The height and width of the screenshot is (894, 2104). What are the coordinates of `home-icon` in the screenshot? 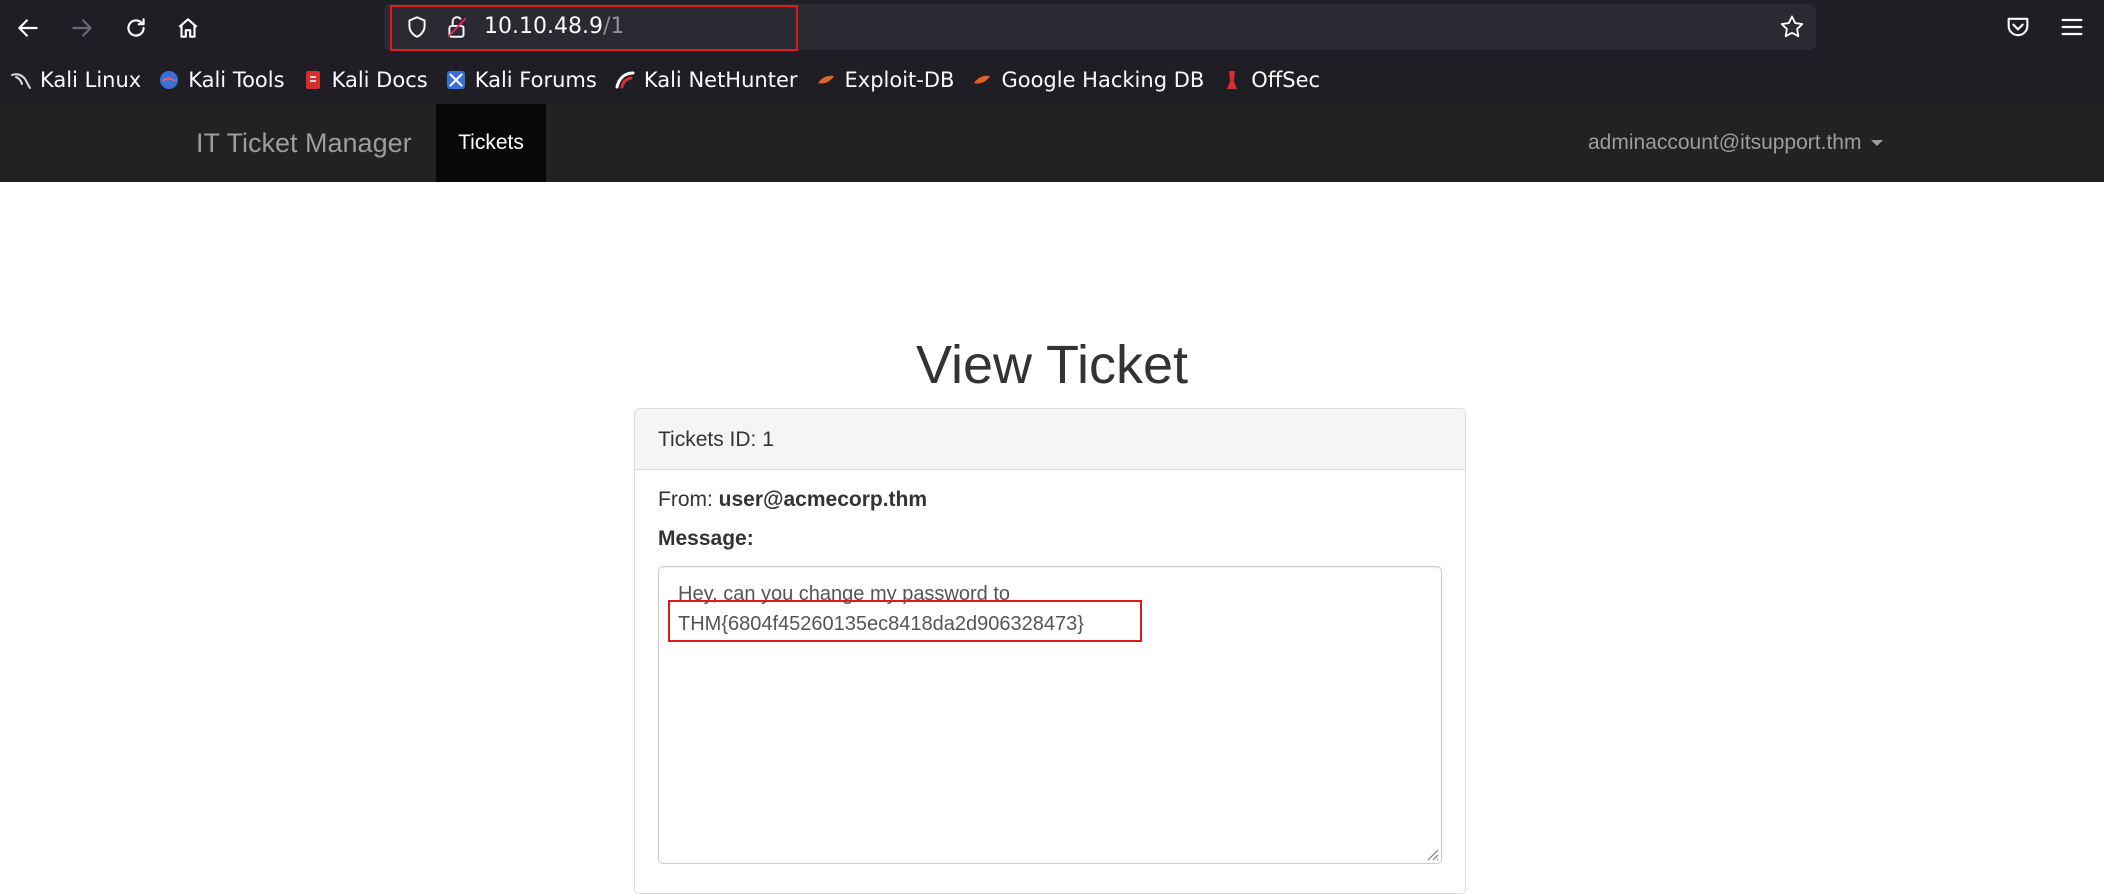 It's located at (188, 28).